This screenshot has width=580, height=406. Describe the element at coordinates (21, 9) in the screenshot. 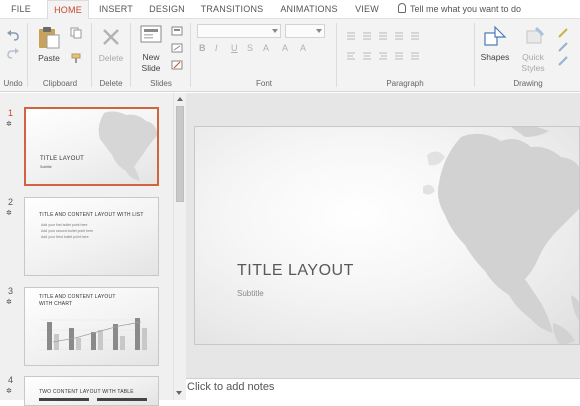

I see `tab-file: FILE` at that location.